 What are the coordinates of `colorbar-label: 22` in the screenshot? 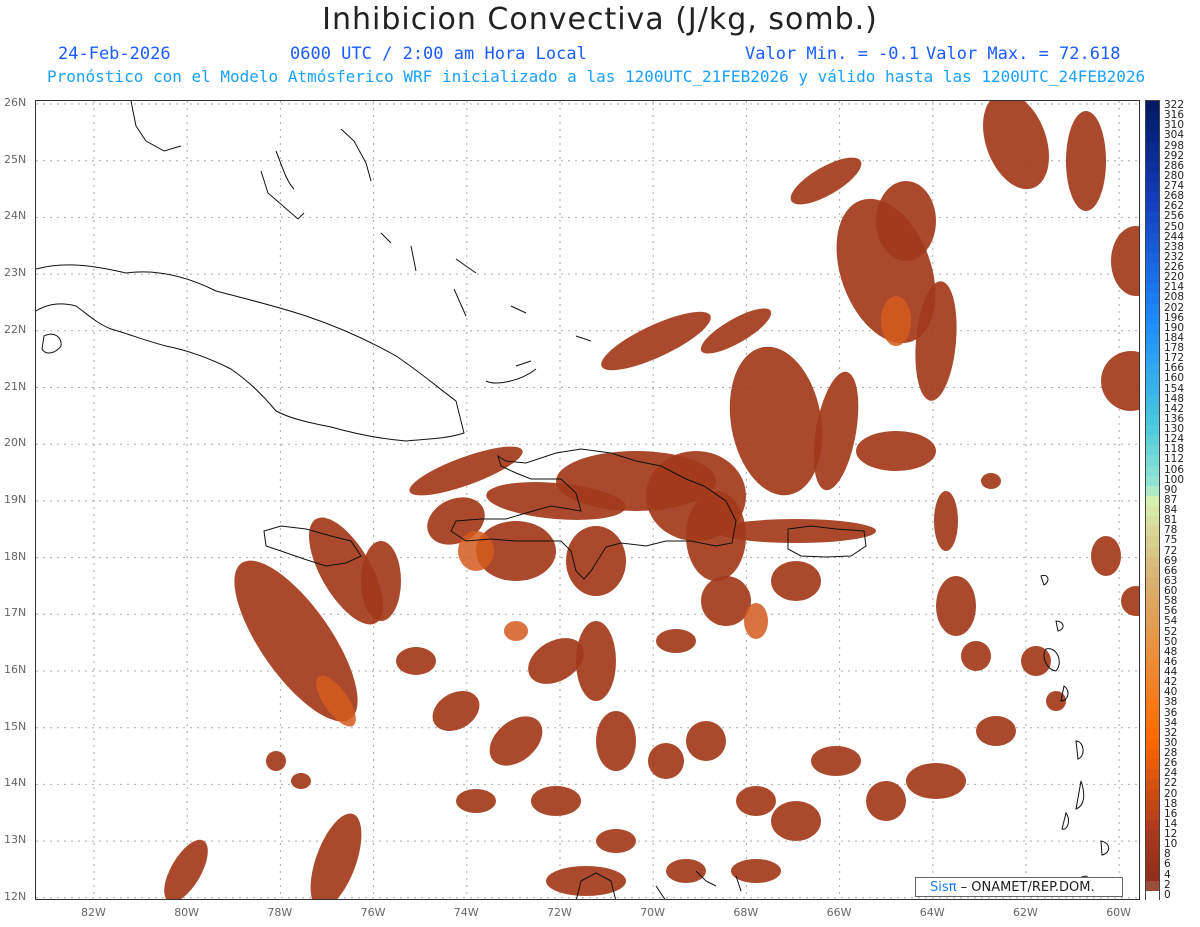 It's located at (1171, 783).